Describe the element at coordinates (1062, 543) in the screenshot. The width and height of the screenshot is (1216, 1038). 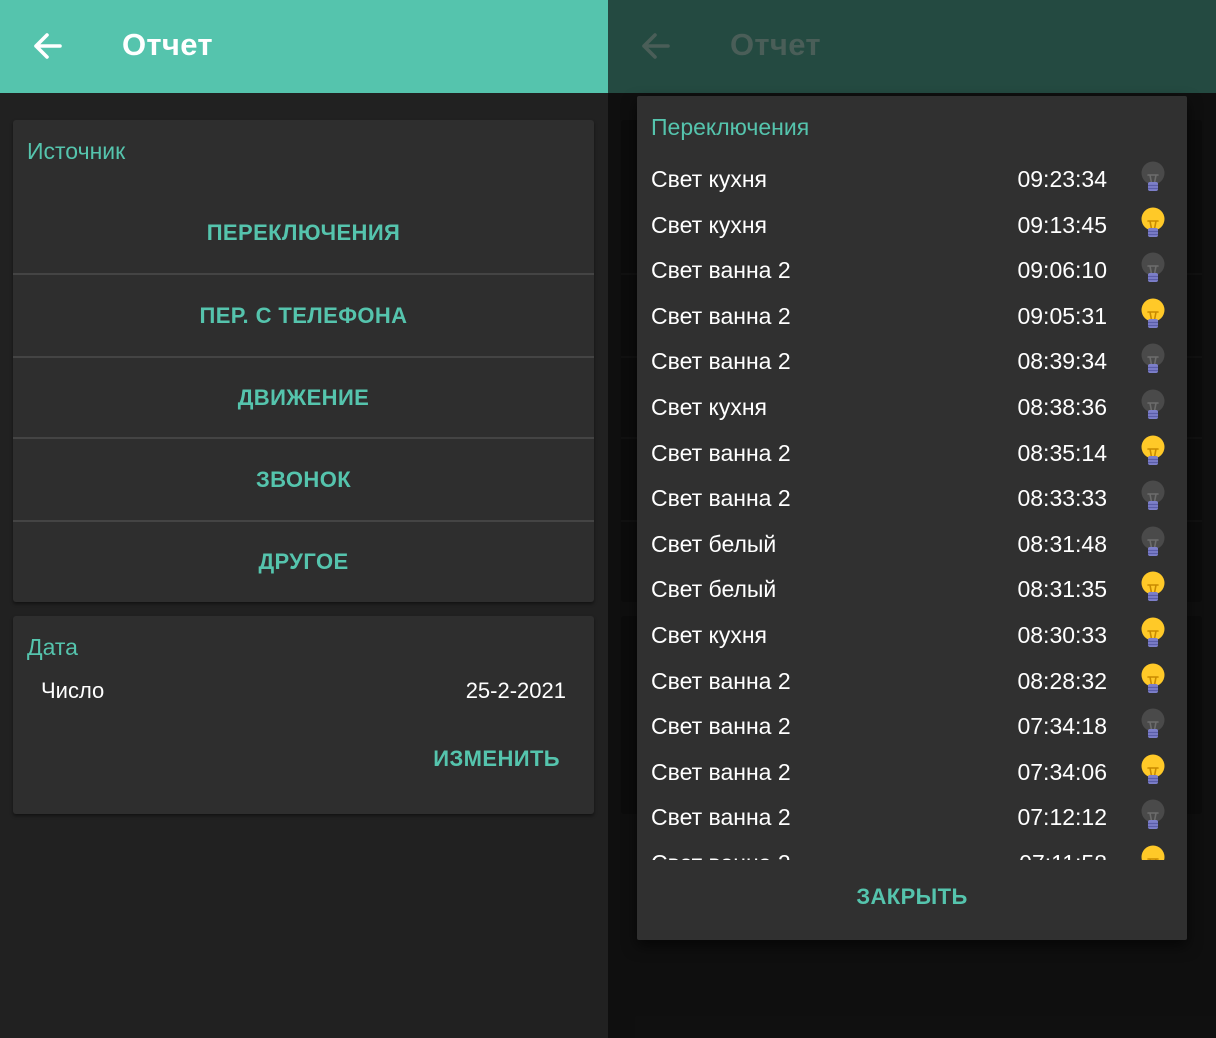
I see `switch-time: 08:31:48` at that location.